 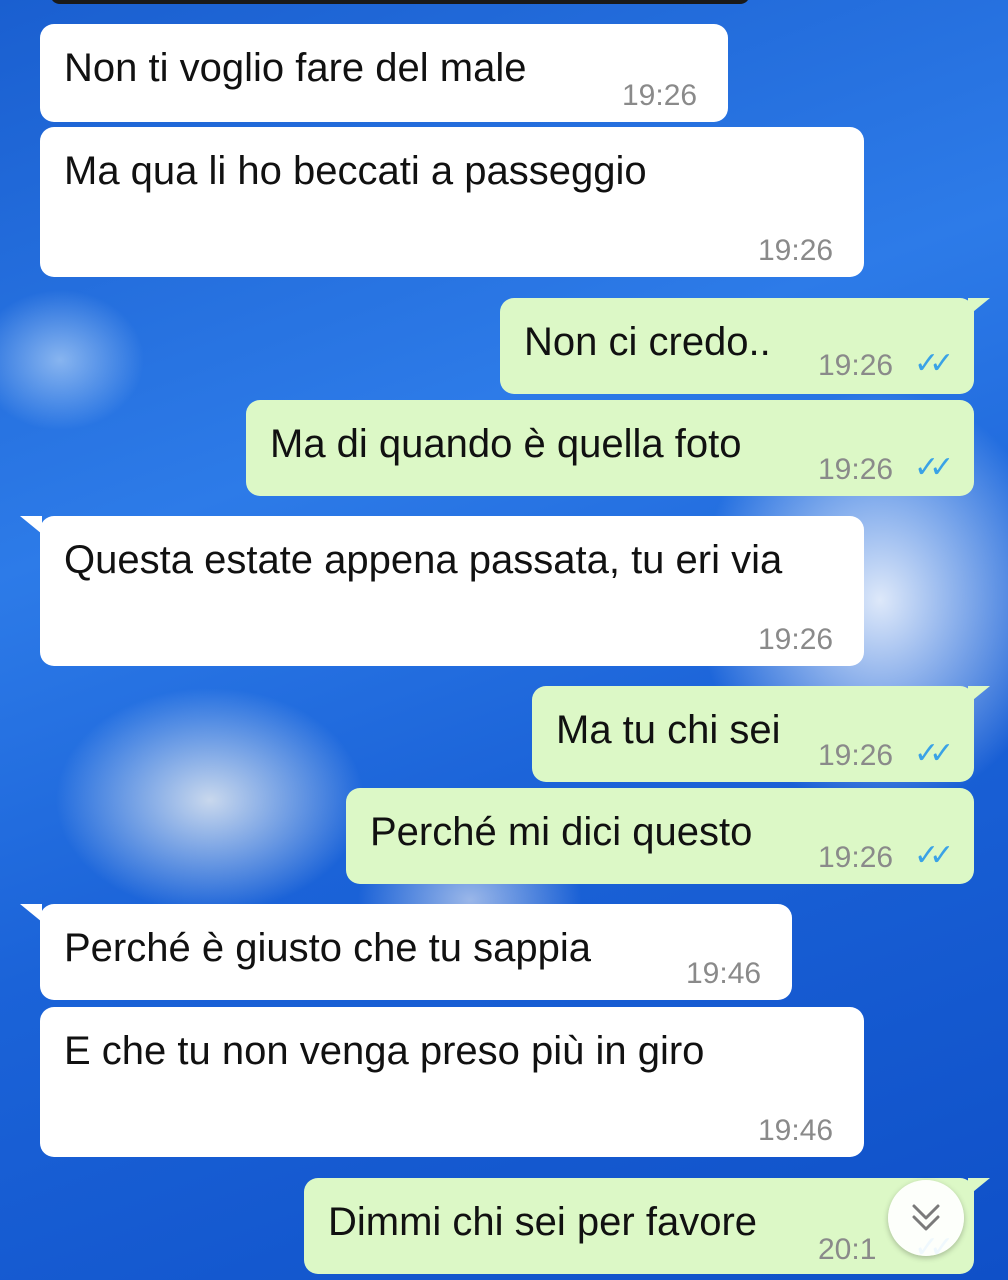 What do you see at coordinates (328, 948) in the screenshot?
I see `message-text: Perché è giusto che tu sappia` at bounding box center [328, 948].